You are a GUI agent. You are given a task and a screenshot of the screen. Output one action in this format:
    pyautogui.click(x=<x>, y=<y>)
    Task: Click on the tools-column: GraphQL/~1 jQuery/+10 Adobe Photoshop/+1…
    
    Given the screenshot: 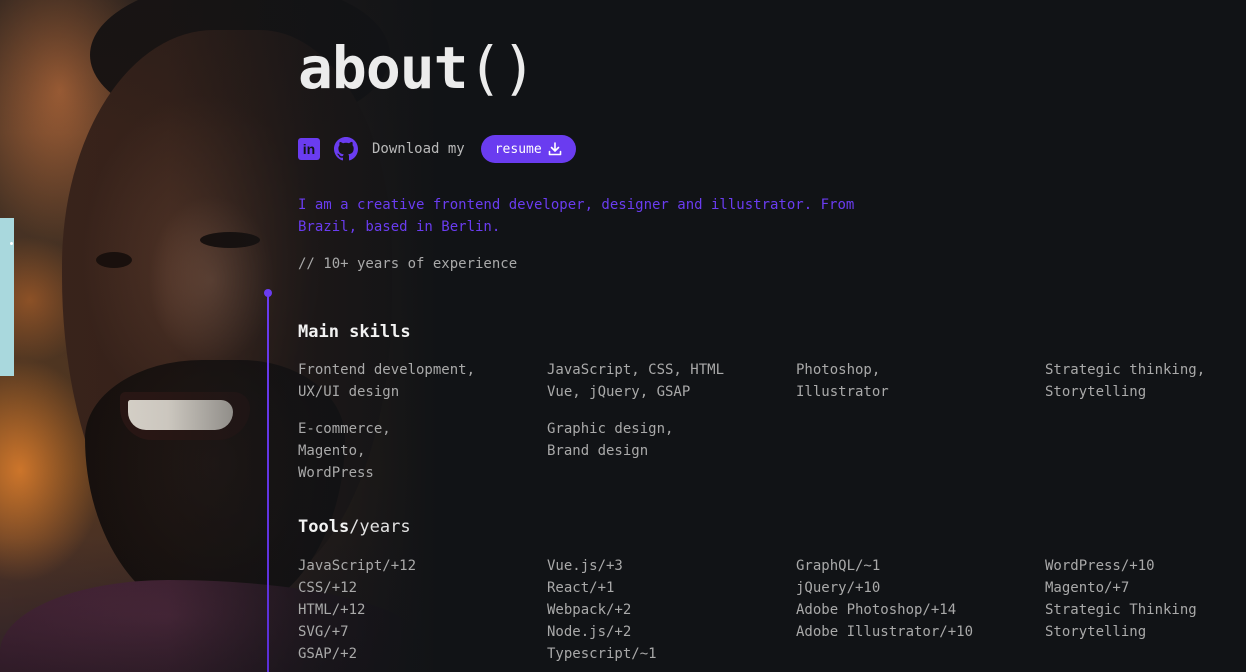 What is the action you would take?
    pyautogui.click(x=916, y=599)
    